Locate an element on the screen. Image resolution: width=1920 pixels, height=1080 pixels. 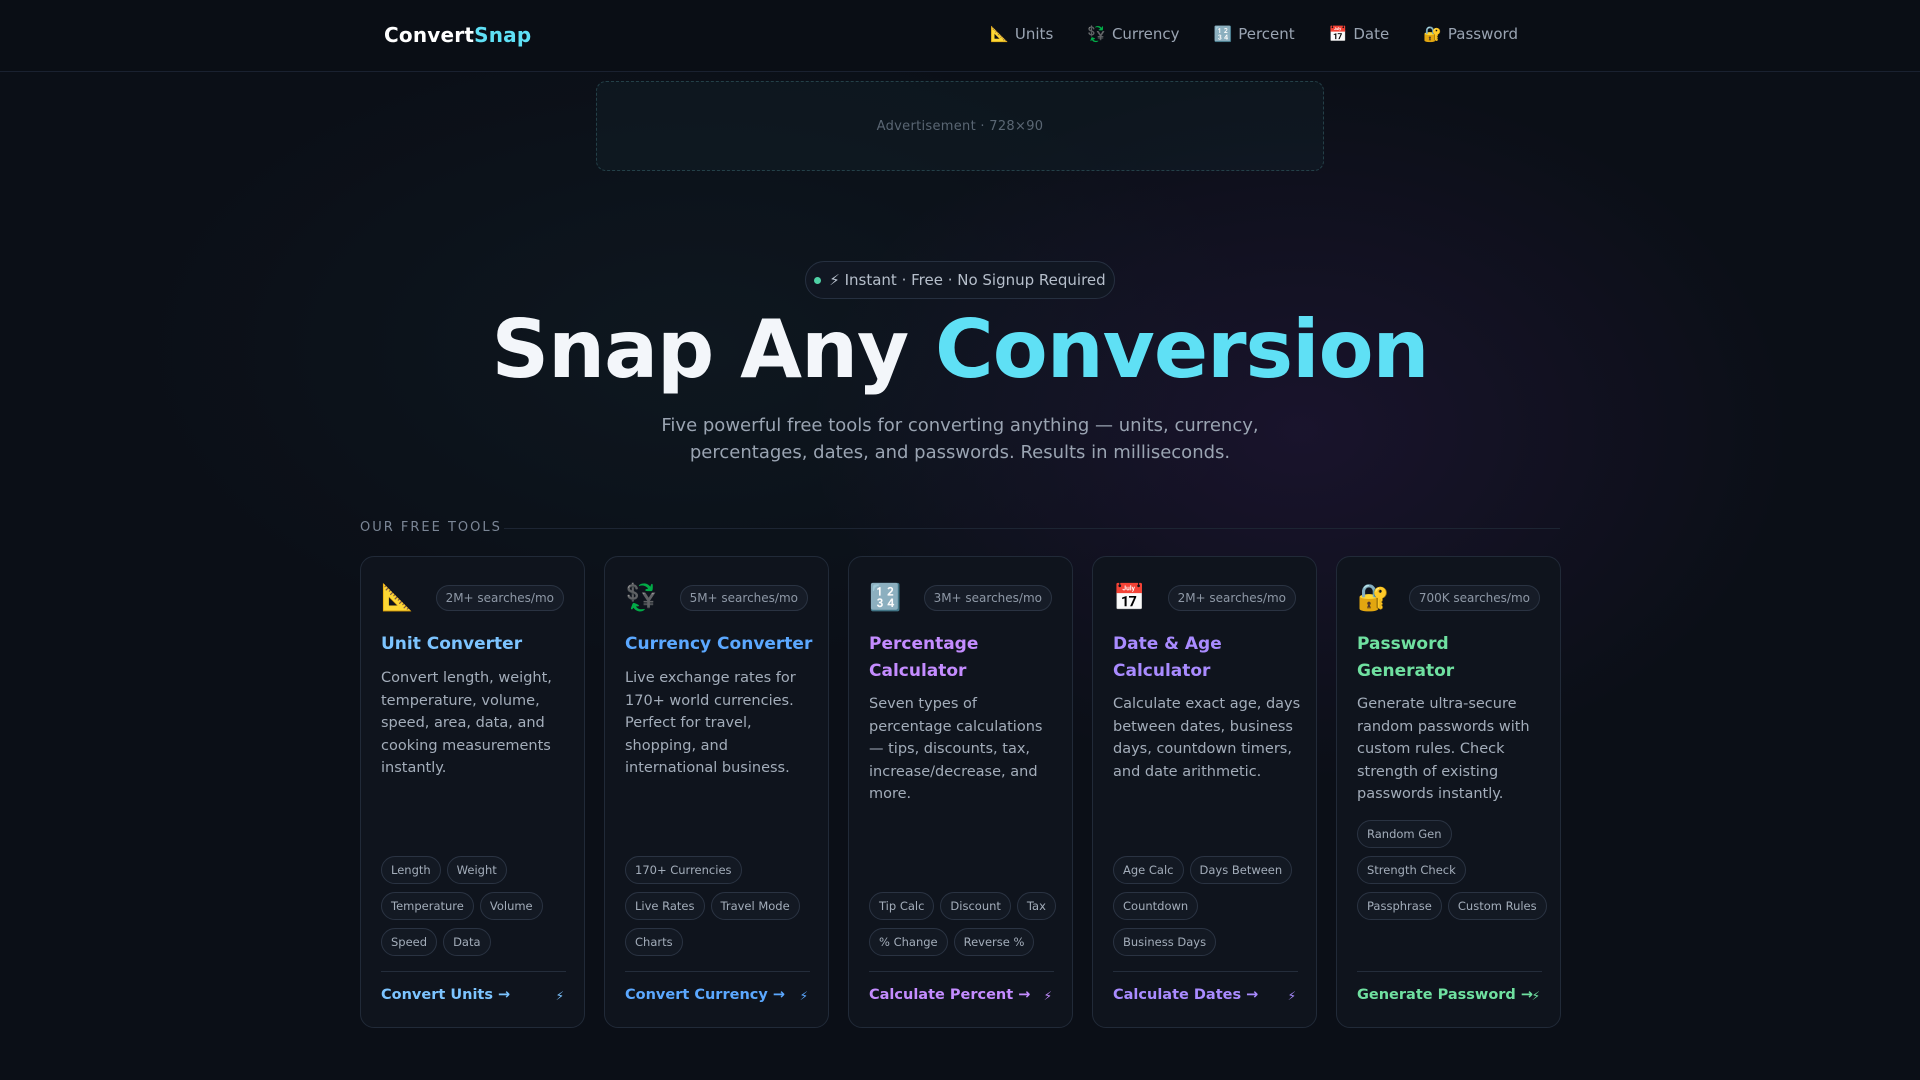
brand-logo: ConvertSnap is located at coordinates (457, 35).